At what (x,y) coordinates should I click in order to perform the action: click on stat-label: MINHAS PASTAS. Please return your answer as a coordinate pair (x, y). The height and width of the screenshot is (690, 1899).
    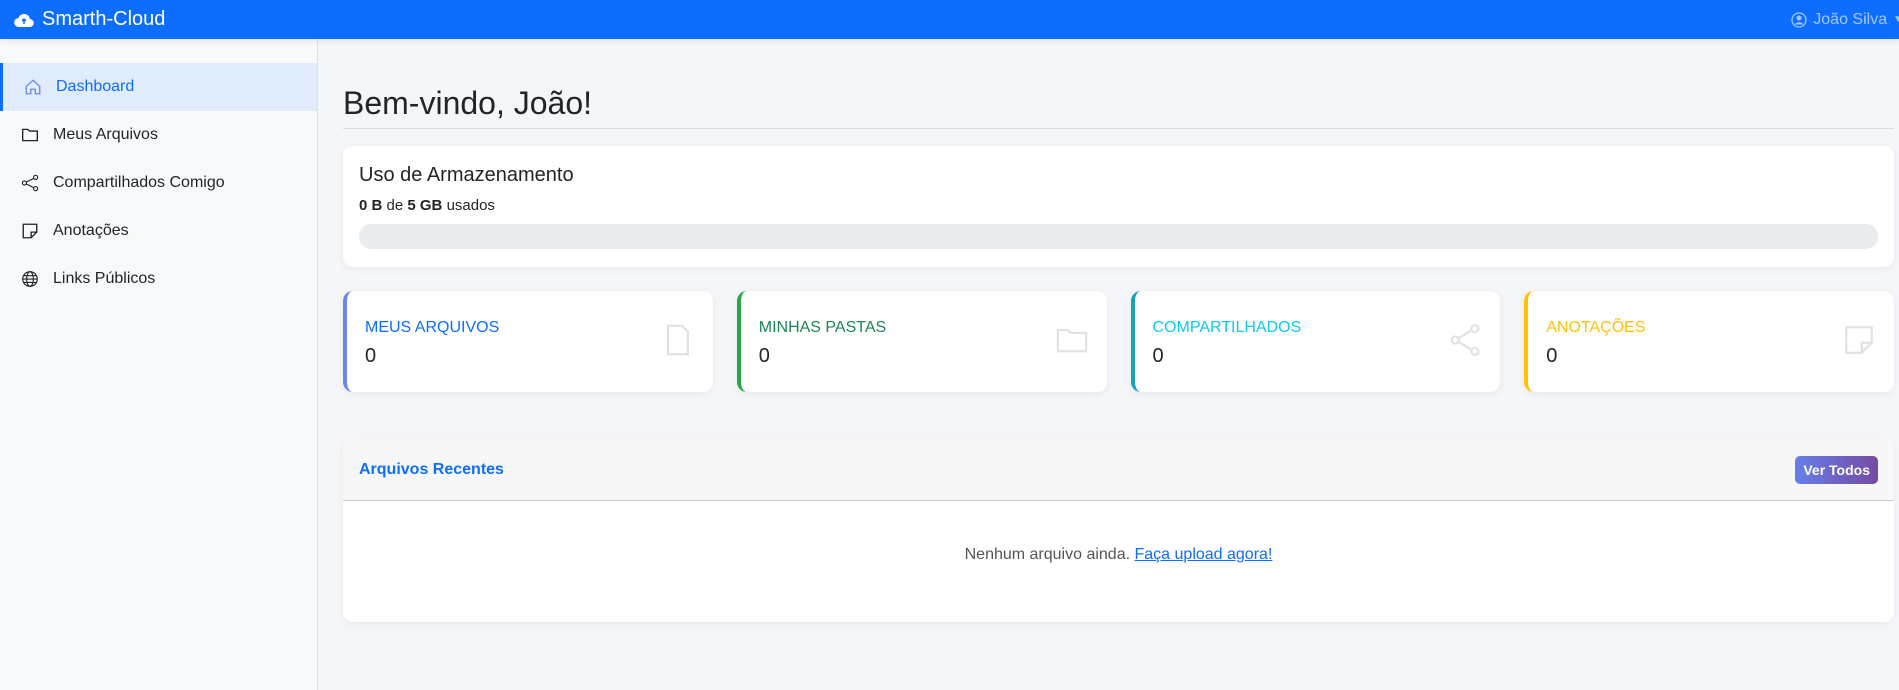
    Looking at the image, I should click on (822, 327).